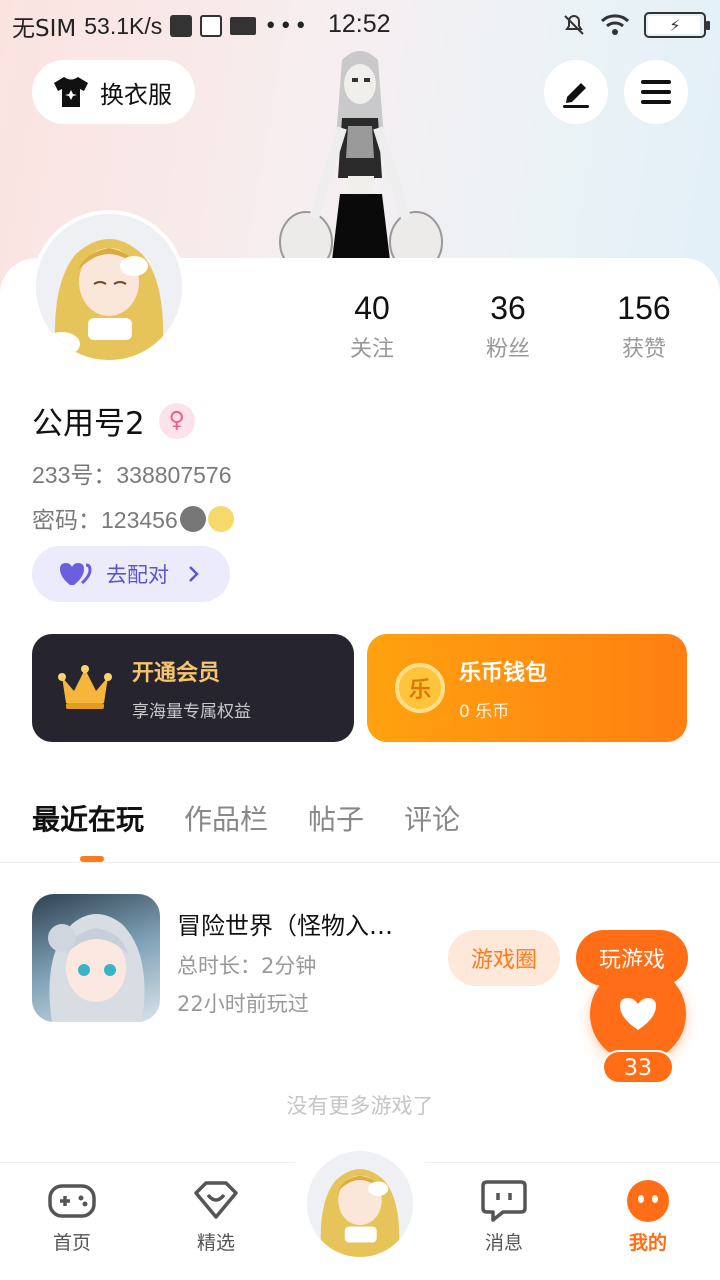 The image size is (720, 1280). What do you see at coordinates (181, 26) in the screenshot?
I see `notification-icon` at bounding box center [181, 26].